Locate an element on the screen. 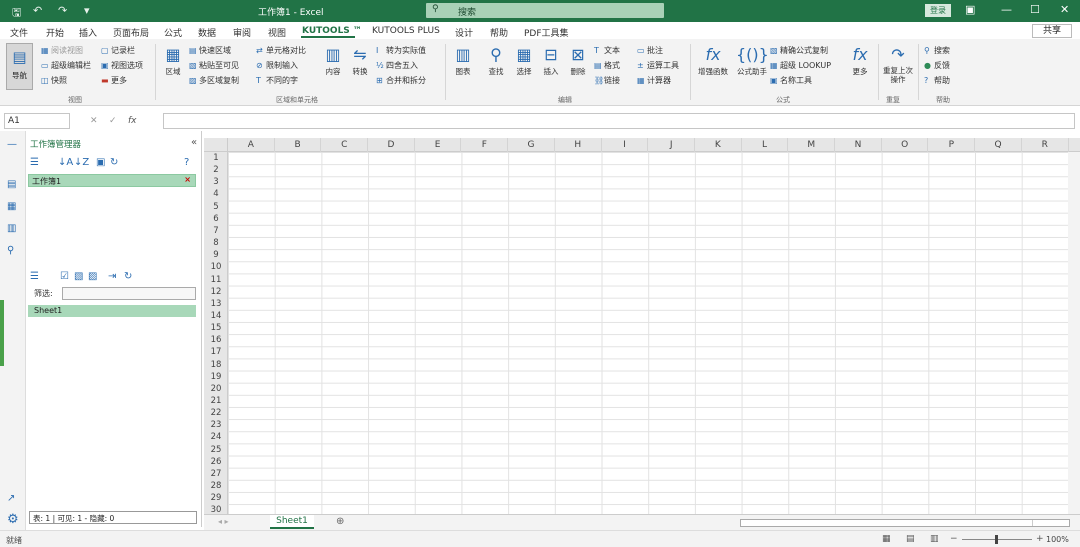  compare-cells-button: ⇄ 单元格对比 is located at coordinates (281, 50).